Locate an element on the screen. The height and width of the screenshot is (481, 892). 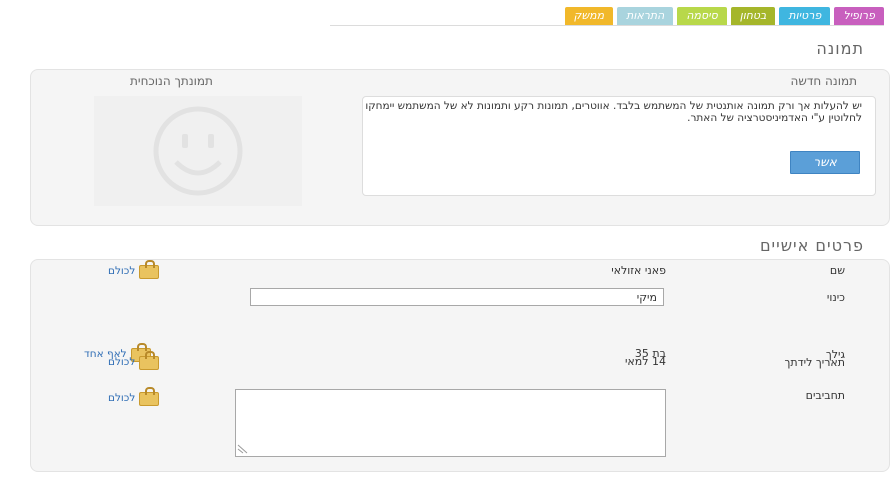
nickname-input: מיקי is located at coordinates (457, 297).